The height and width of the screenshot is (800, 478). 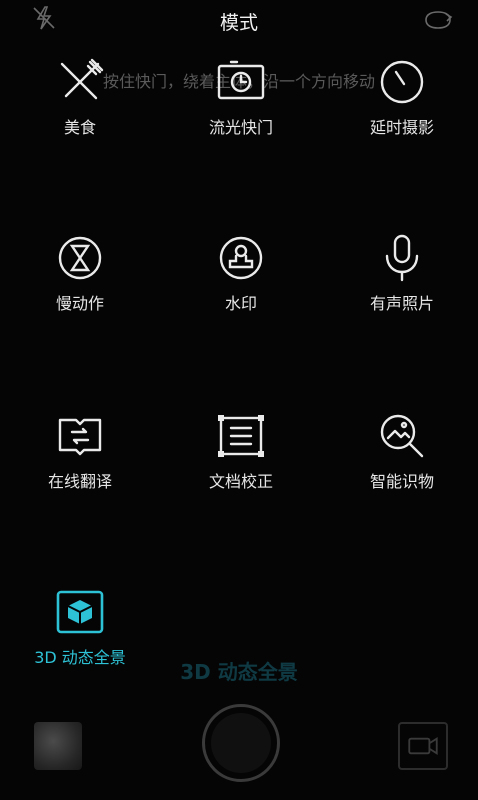 I want to click on 3d-panorama-icon, so click(x=80, y=612).